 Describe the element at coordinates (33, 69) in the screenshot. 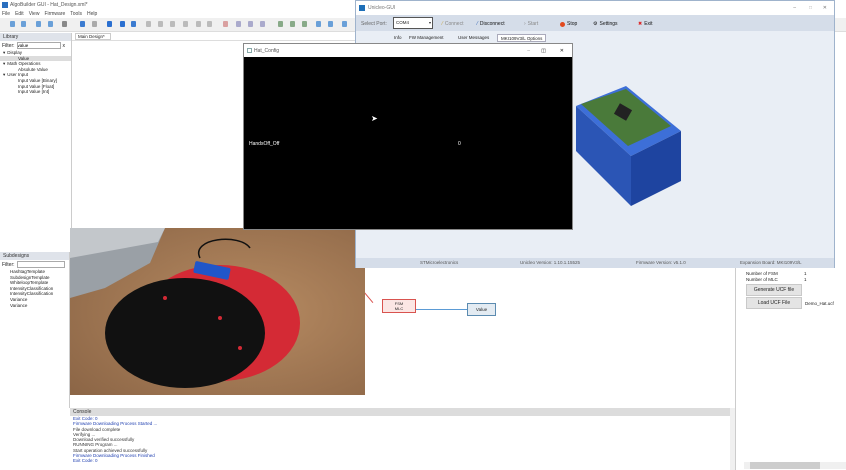

I see `tree-item-label: Absolute Value` at that location.